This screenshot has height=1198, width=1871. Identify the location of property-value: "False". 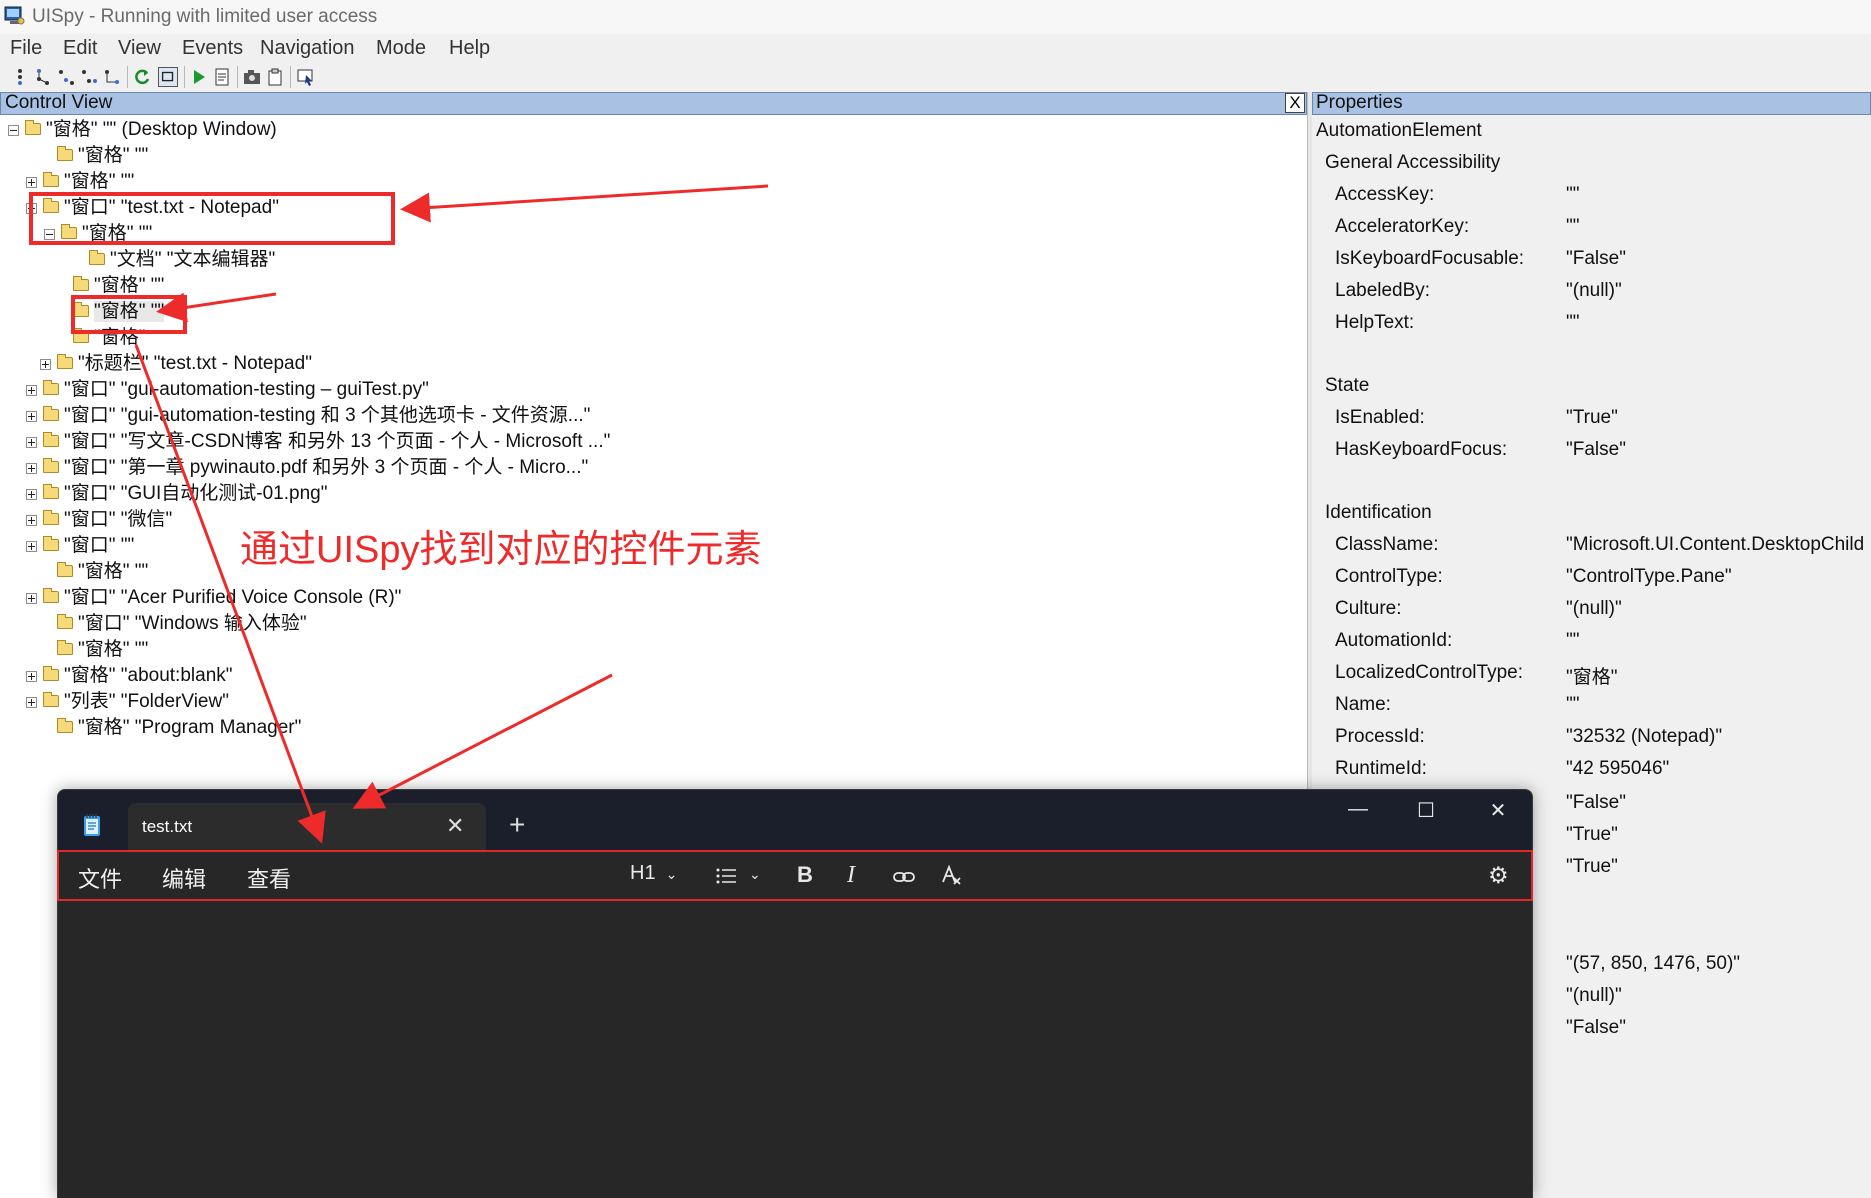
(1596, 1027).